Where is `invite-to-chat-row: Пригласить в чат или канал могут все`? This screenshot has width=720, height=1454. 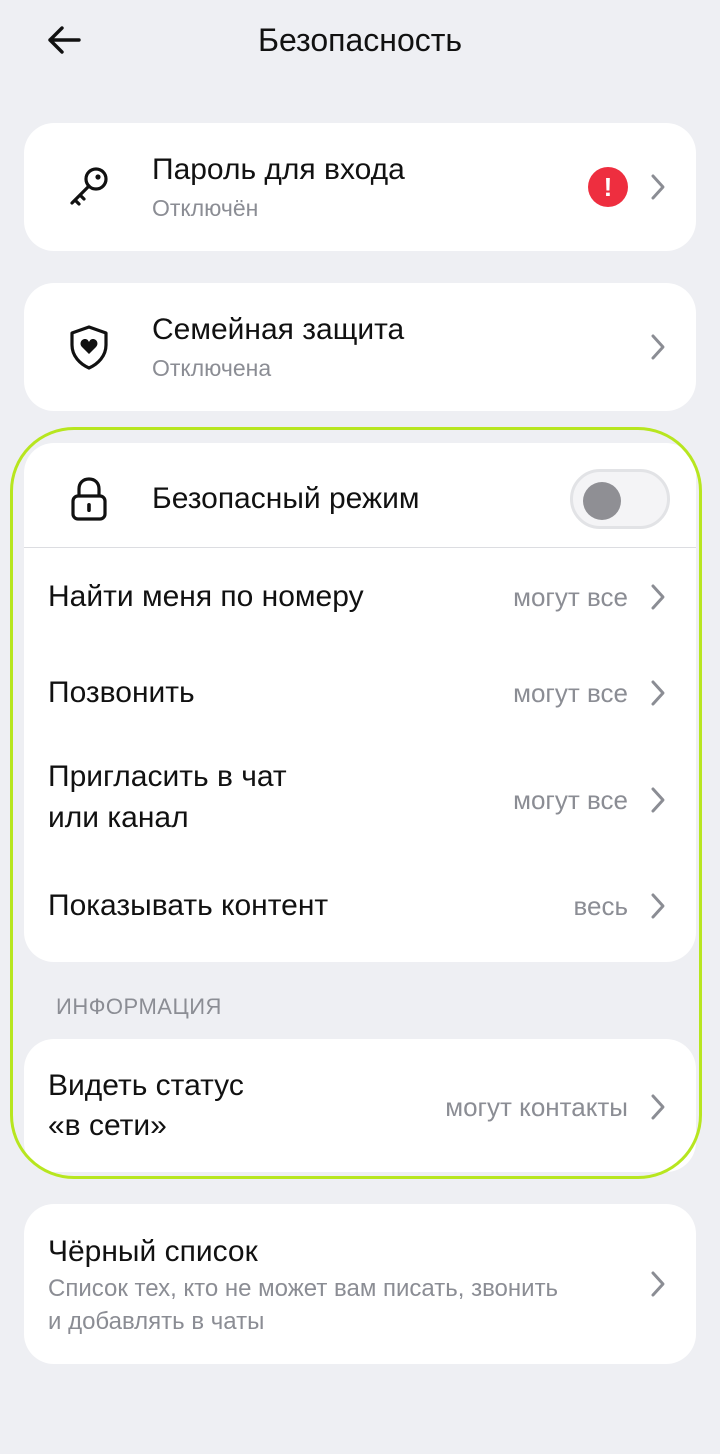
invite-to-chat-row: Пригласить в чат или канал могут все is located at coordinates (360, 798).